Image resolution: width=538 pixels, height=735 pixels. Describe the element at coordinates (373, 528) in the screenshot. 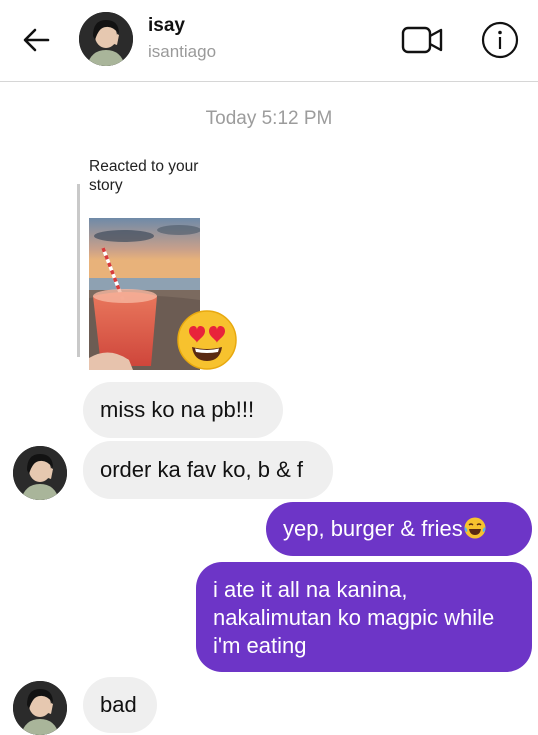

I see `message-text: yep, burger & fries` at that location.